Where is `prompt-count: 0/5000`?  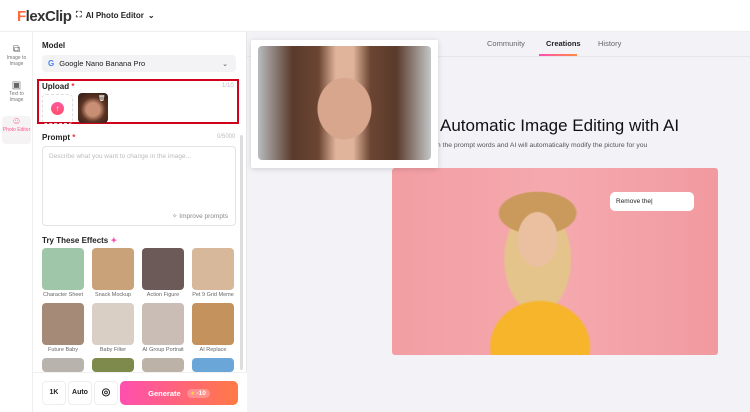
prompt-count: 0/5000 is located at coordinates (226, 137).